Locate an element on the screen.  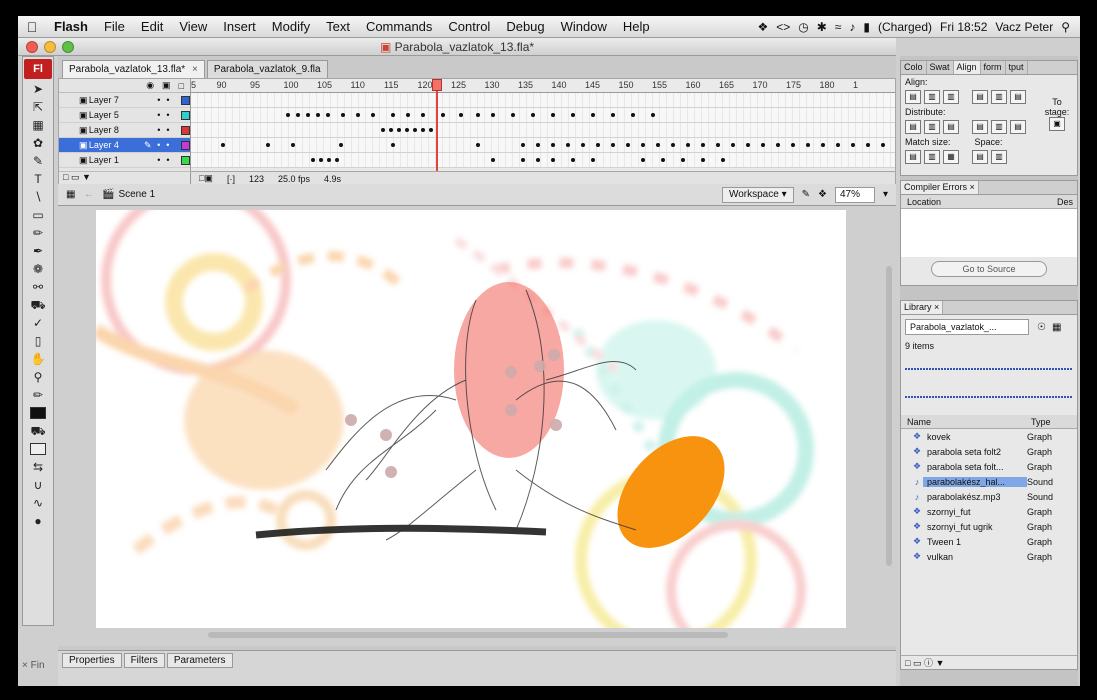
zoom-tool-icon: ⚲ is located at coordinates (38, 377).